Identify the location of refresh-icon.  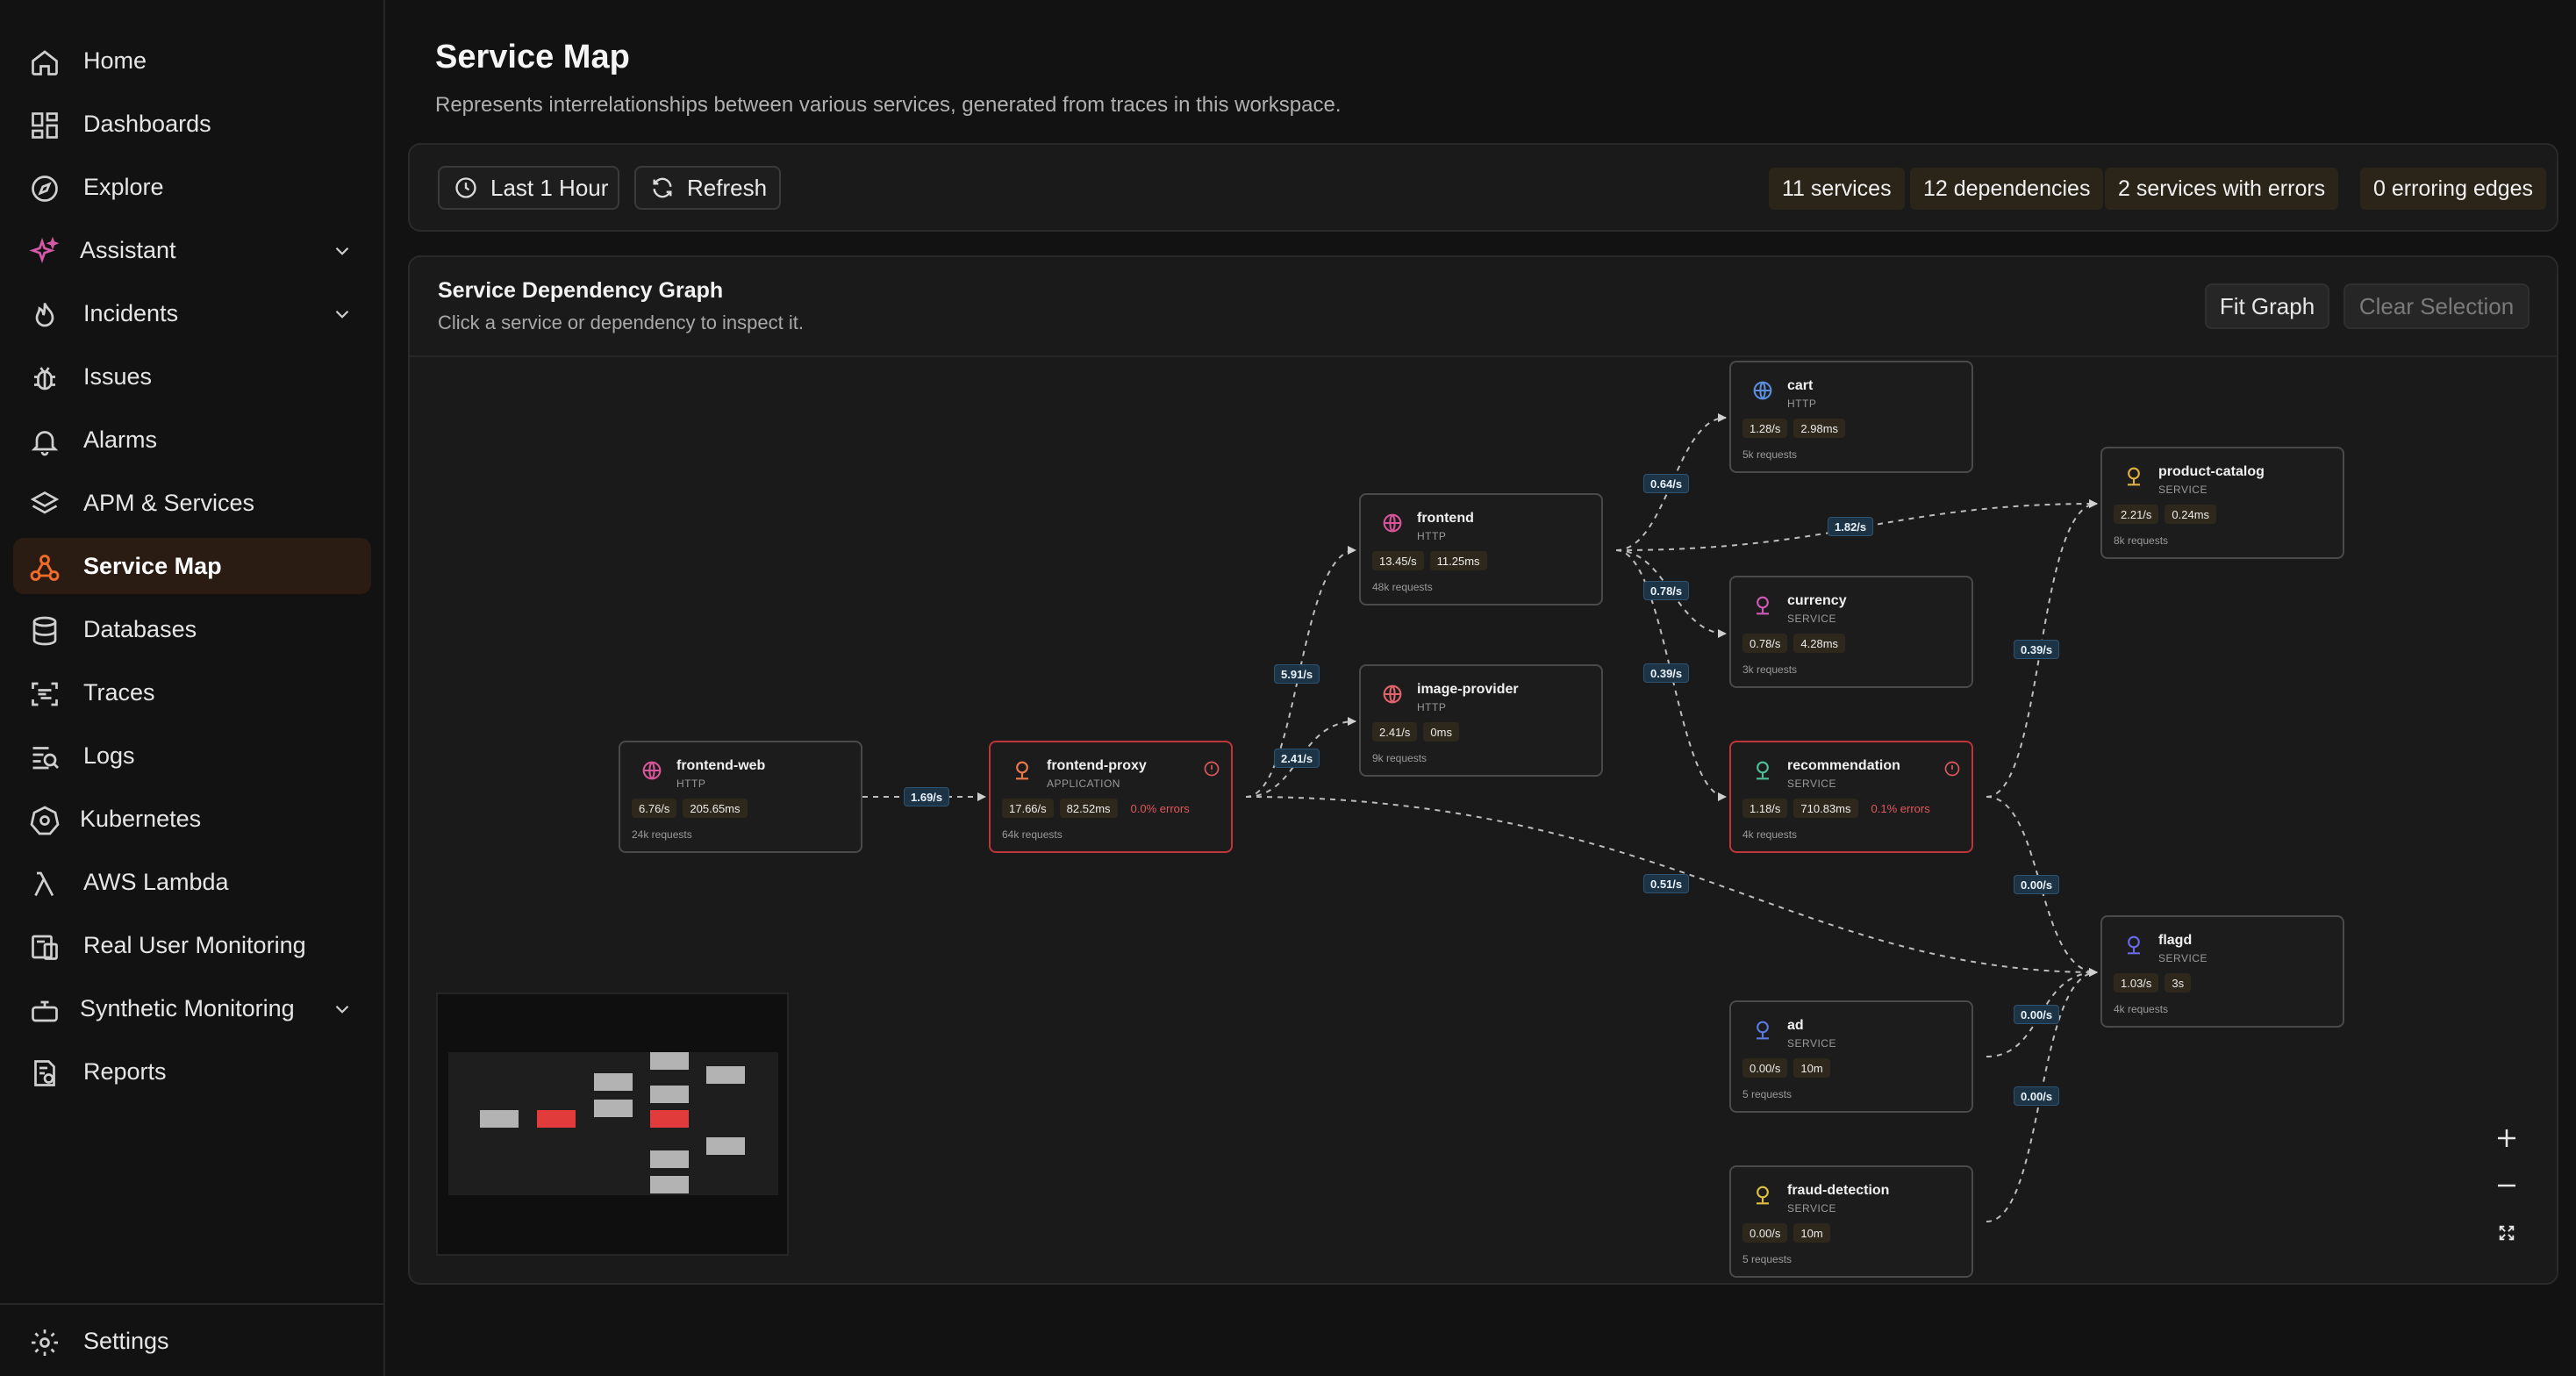
(662, 187).